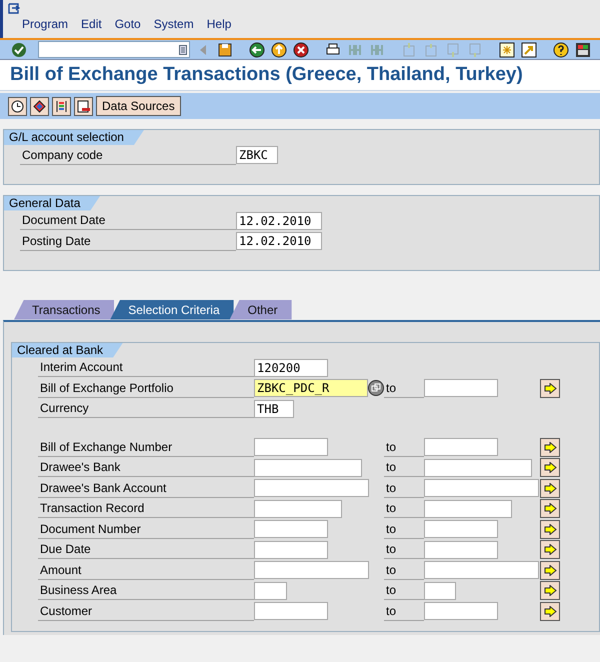  What do you see at coordinates (14, 8) in the screenshot?
I see `menu-icon` at bounding box center [14, 8].